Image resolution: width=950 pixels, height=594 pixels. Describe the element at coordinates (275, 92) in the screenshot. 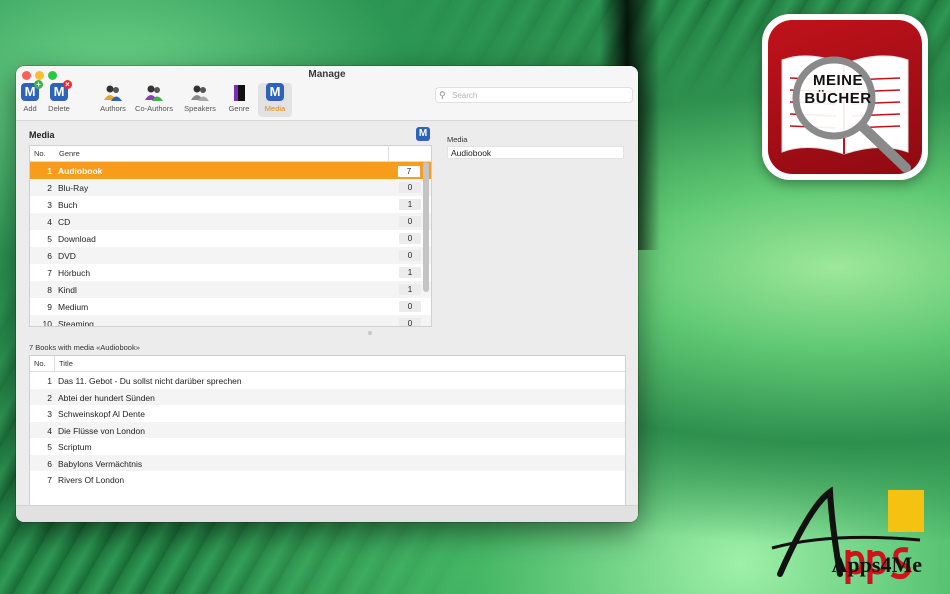

I see `media-icon: M` at that location.